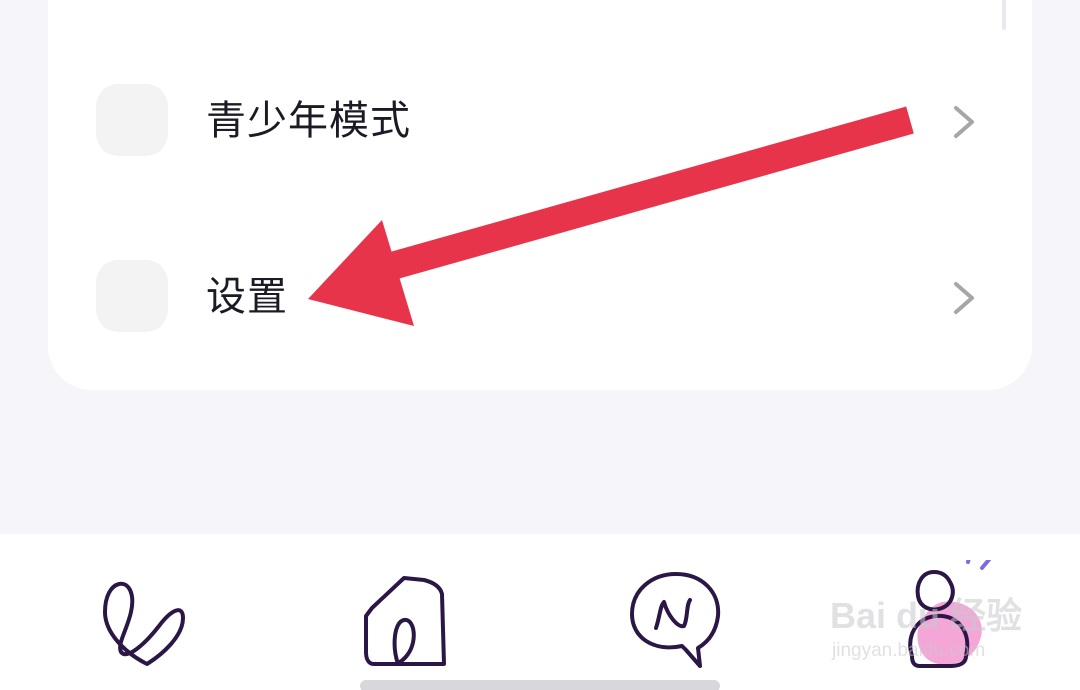  What do you see at coordinates (405, 621) in the screenshot?
I see `house-icon` at bounding box center [405, 621].